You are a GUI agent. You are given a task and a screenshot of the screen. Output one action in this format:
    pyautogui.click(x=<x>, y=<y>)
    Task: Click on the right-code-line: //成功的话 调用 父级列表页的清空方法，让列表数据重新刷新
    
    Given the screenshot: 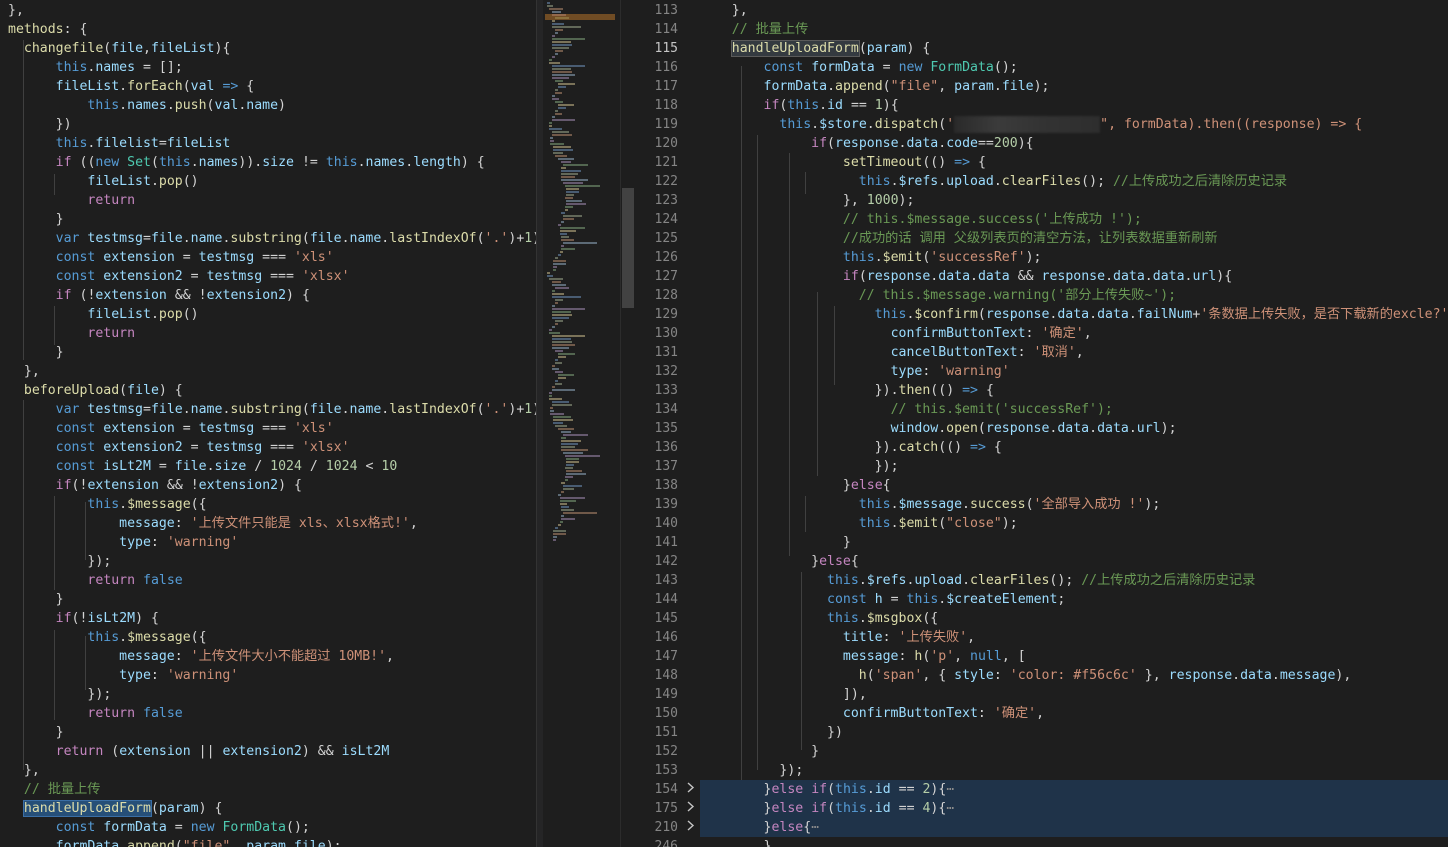 What is the action you would take?
    pyautogui.click(x=1030, y=238)
    